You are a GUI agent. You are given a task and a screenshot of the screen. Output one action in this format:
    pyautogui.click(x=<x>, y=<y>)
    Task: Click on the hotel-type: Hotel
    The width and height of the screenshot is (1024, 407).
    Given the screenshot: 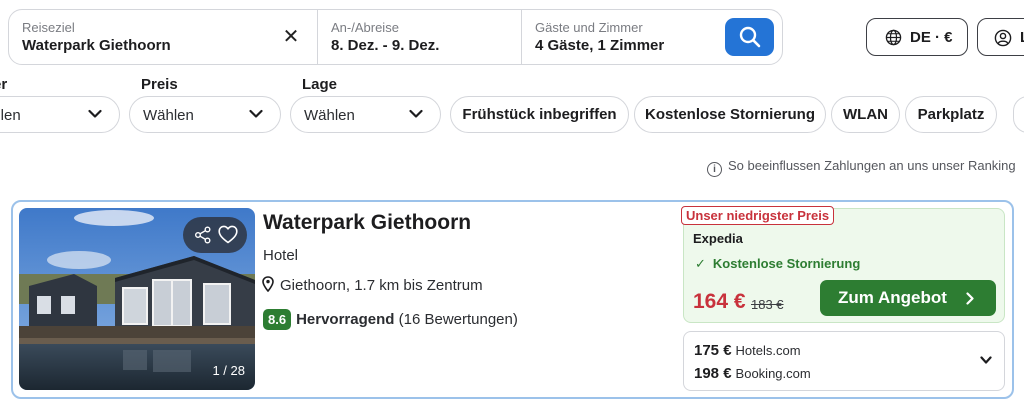 What is the action you would take?
    pyautogui.click(x=281, y=255)
    